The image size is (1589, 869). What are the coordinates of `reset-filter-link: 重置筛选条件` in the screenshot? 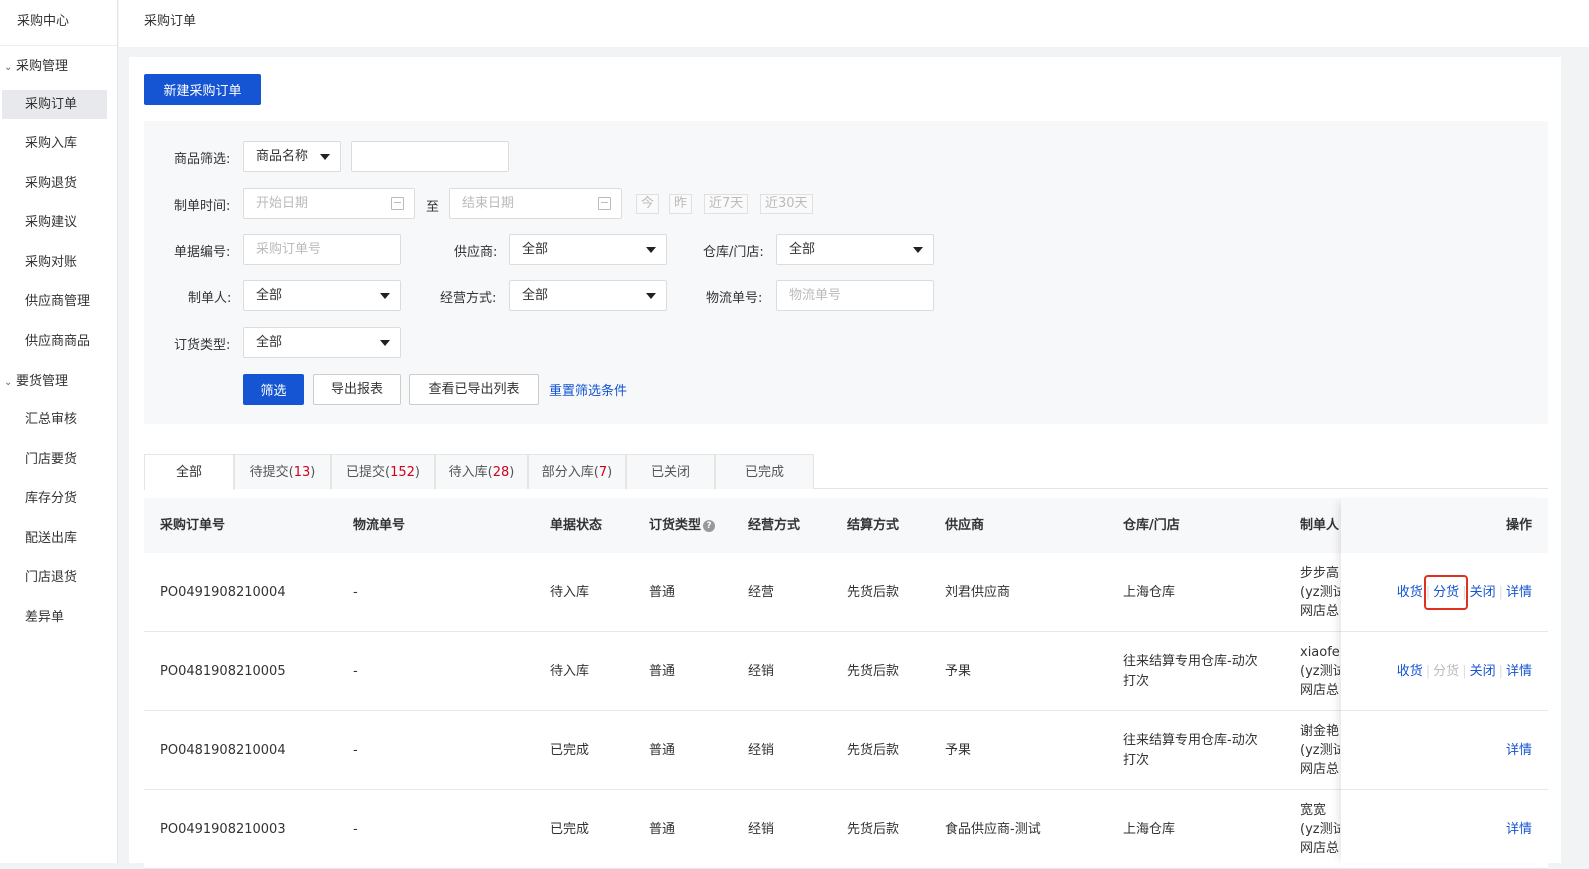 It's located at (588, 389).